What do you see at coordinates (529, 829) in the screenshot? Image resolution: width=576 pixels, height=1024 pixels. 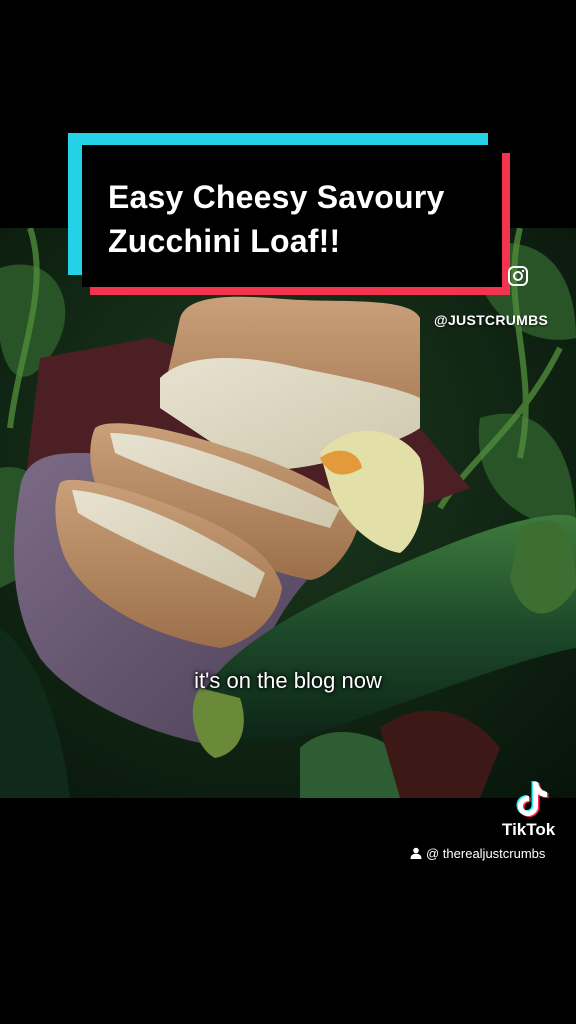 I see `tiktok-wordmark: TikTok` at bounding box center [529, 829].